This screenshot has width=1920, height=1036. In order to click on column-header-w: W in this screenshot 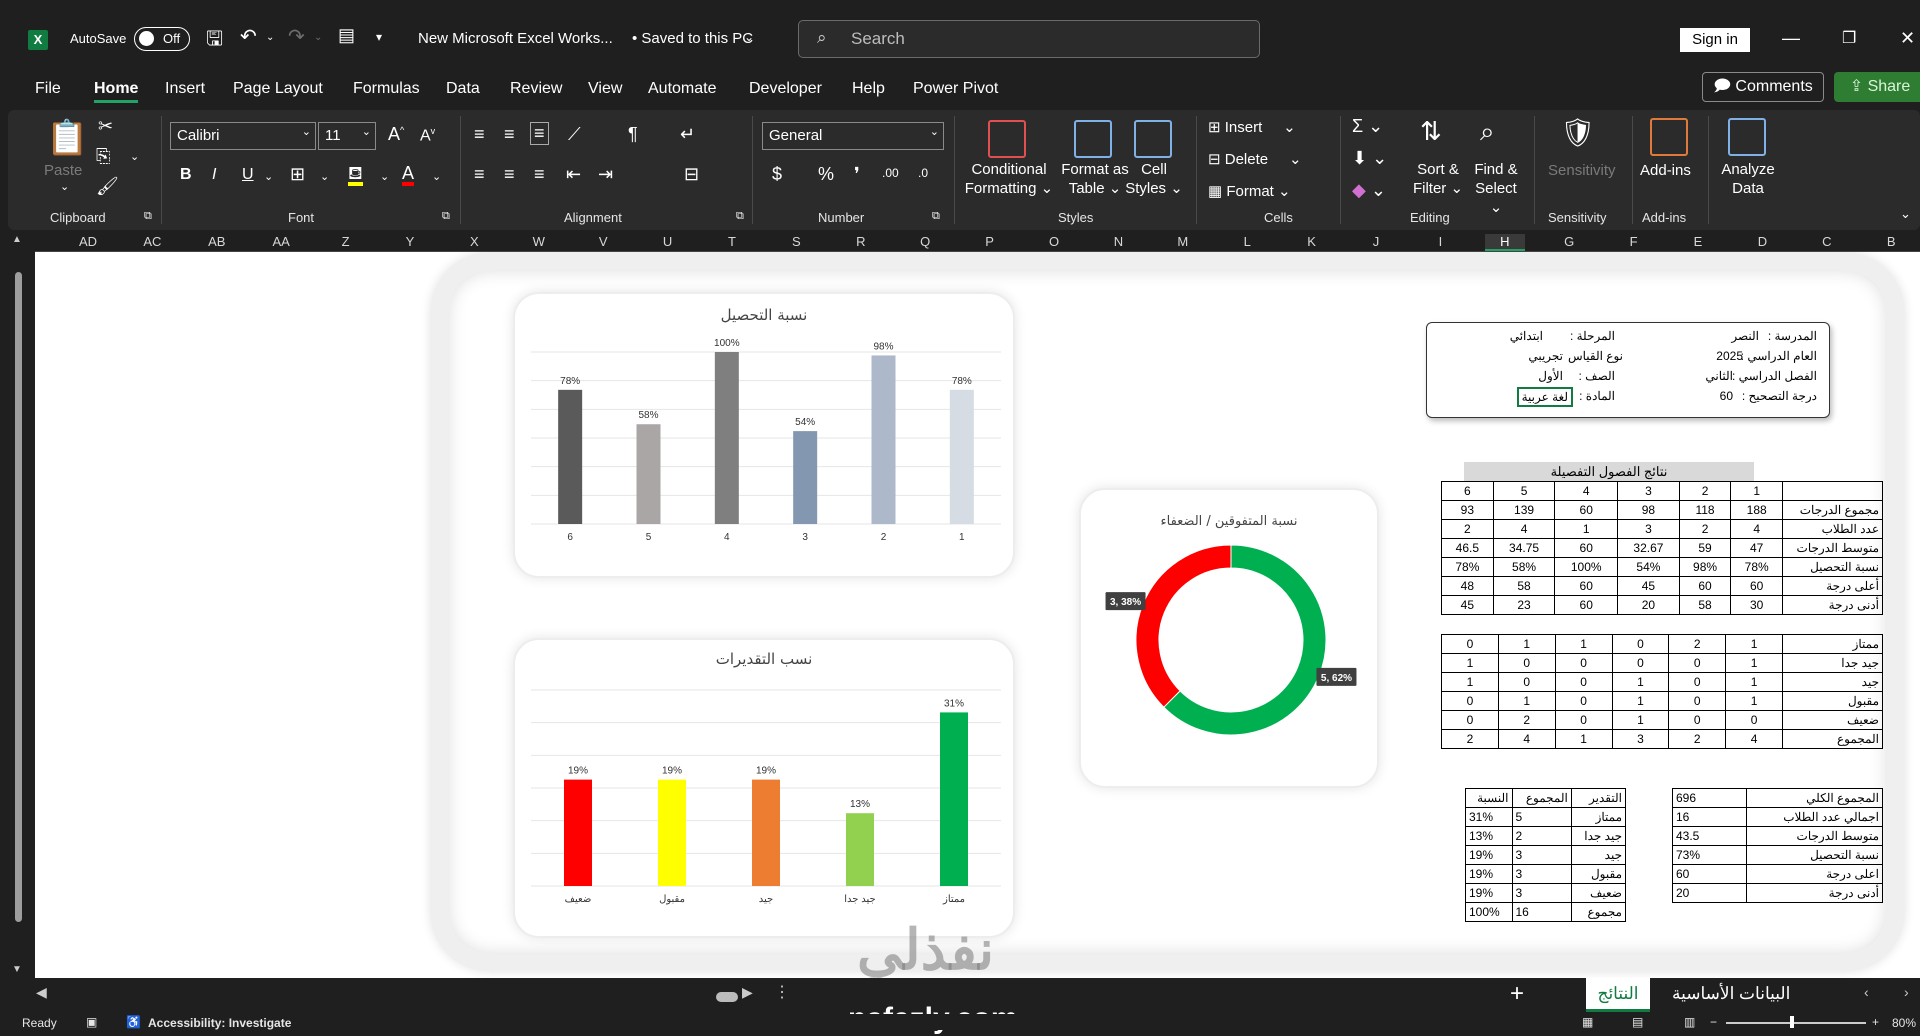, I will do `click(539, 241)`.